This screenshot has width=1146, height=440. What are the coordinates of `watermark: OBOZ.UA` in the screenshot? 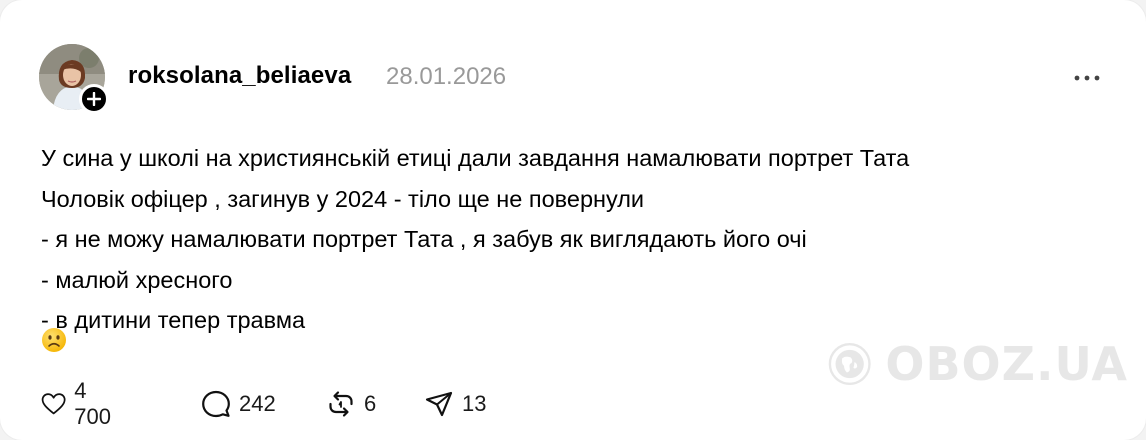 It's located at (978, 364).